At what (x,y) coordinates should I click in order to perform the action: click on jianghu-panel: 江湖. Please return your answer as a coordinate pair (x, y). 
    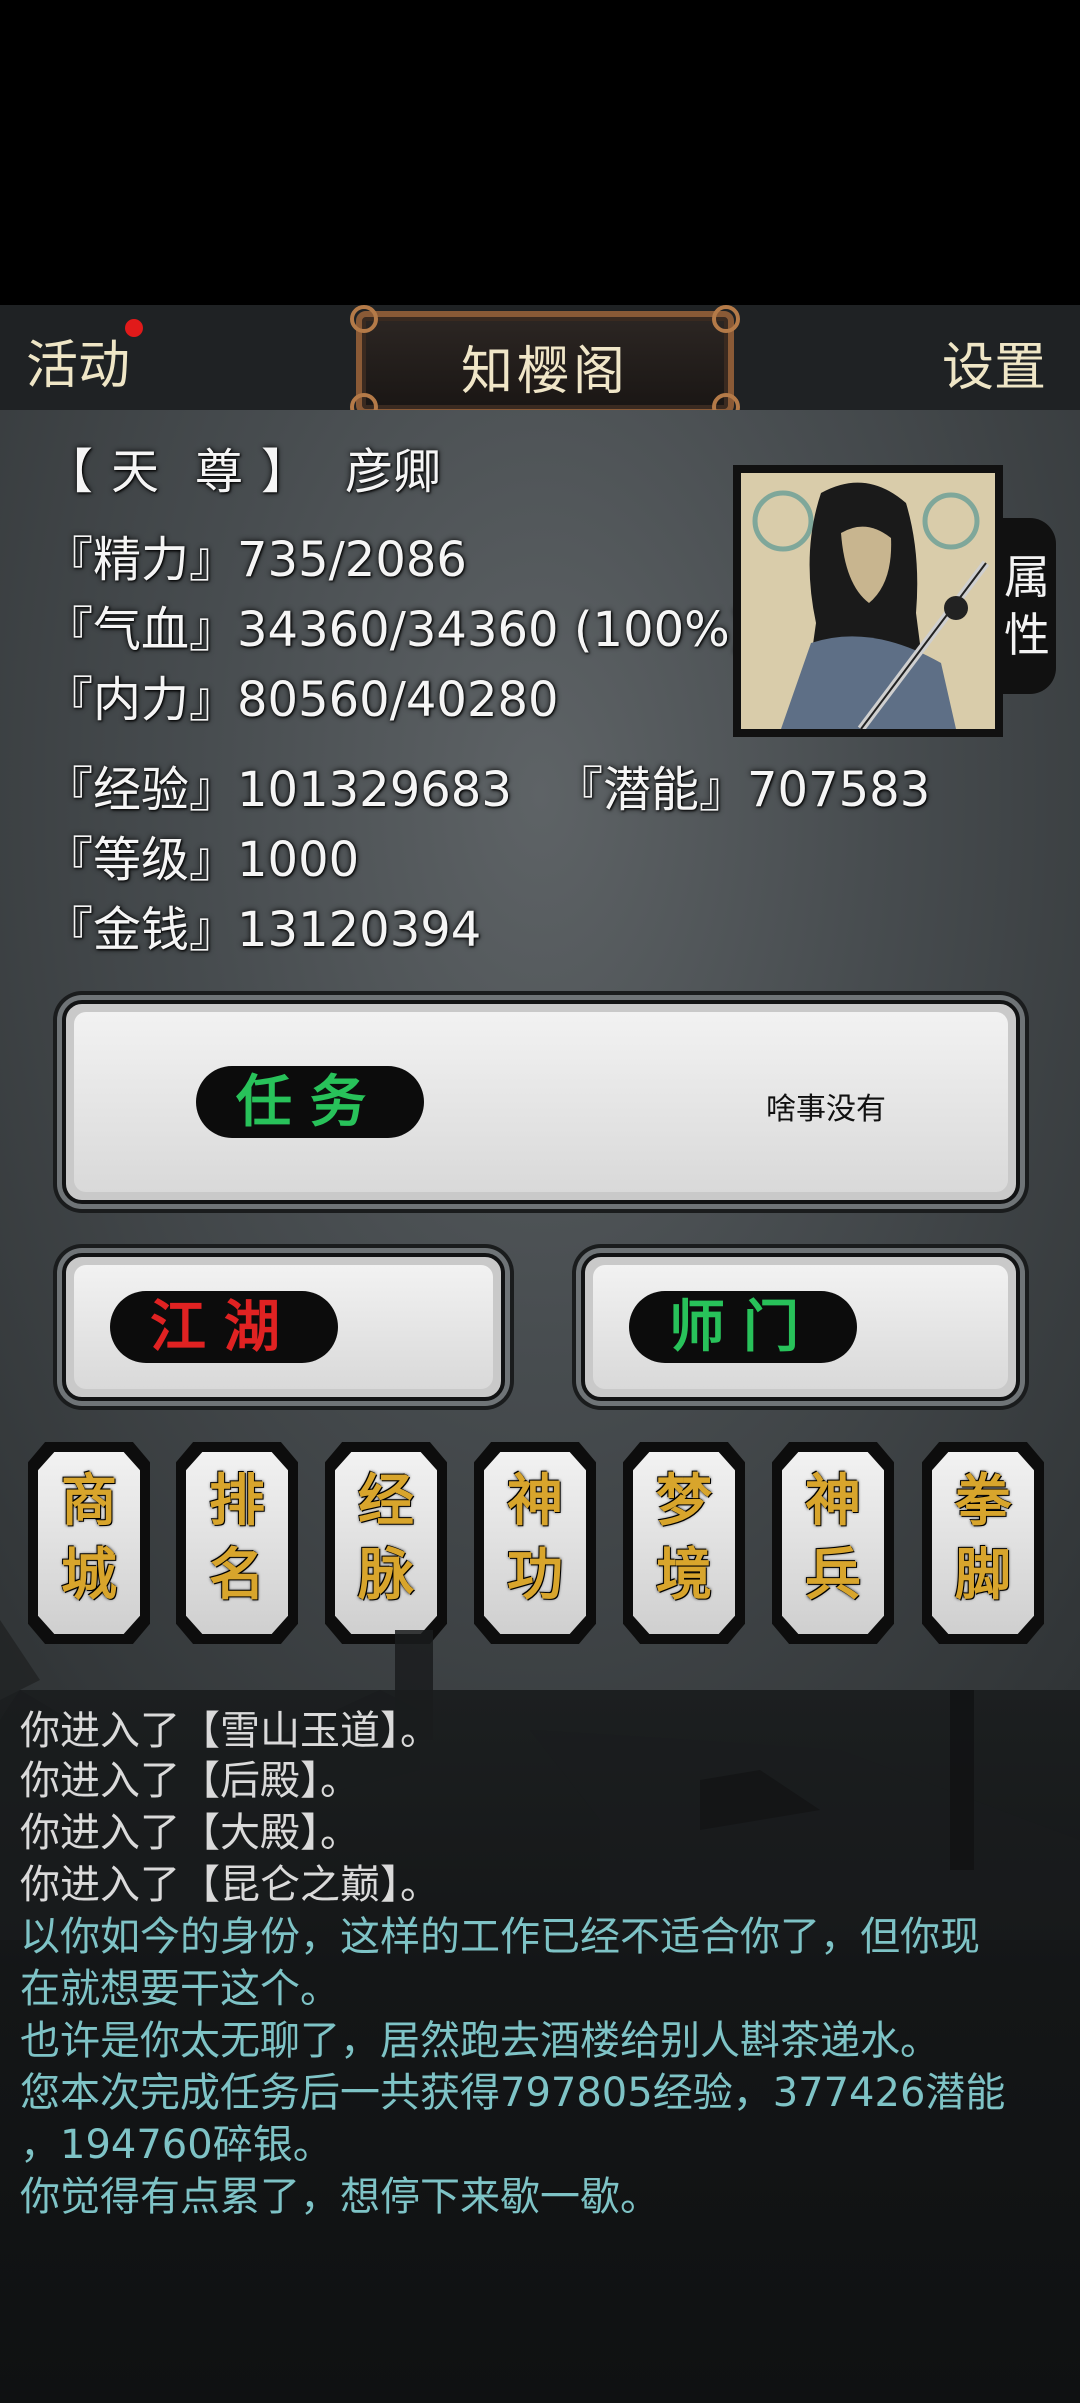
    Looking at the image, I should click on (283, 1327).